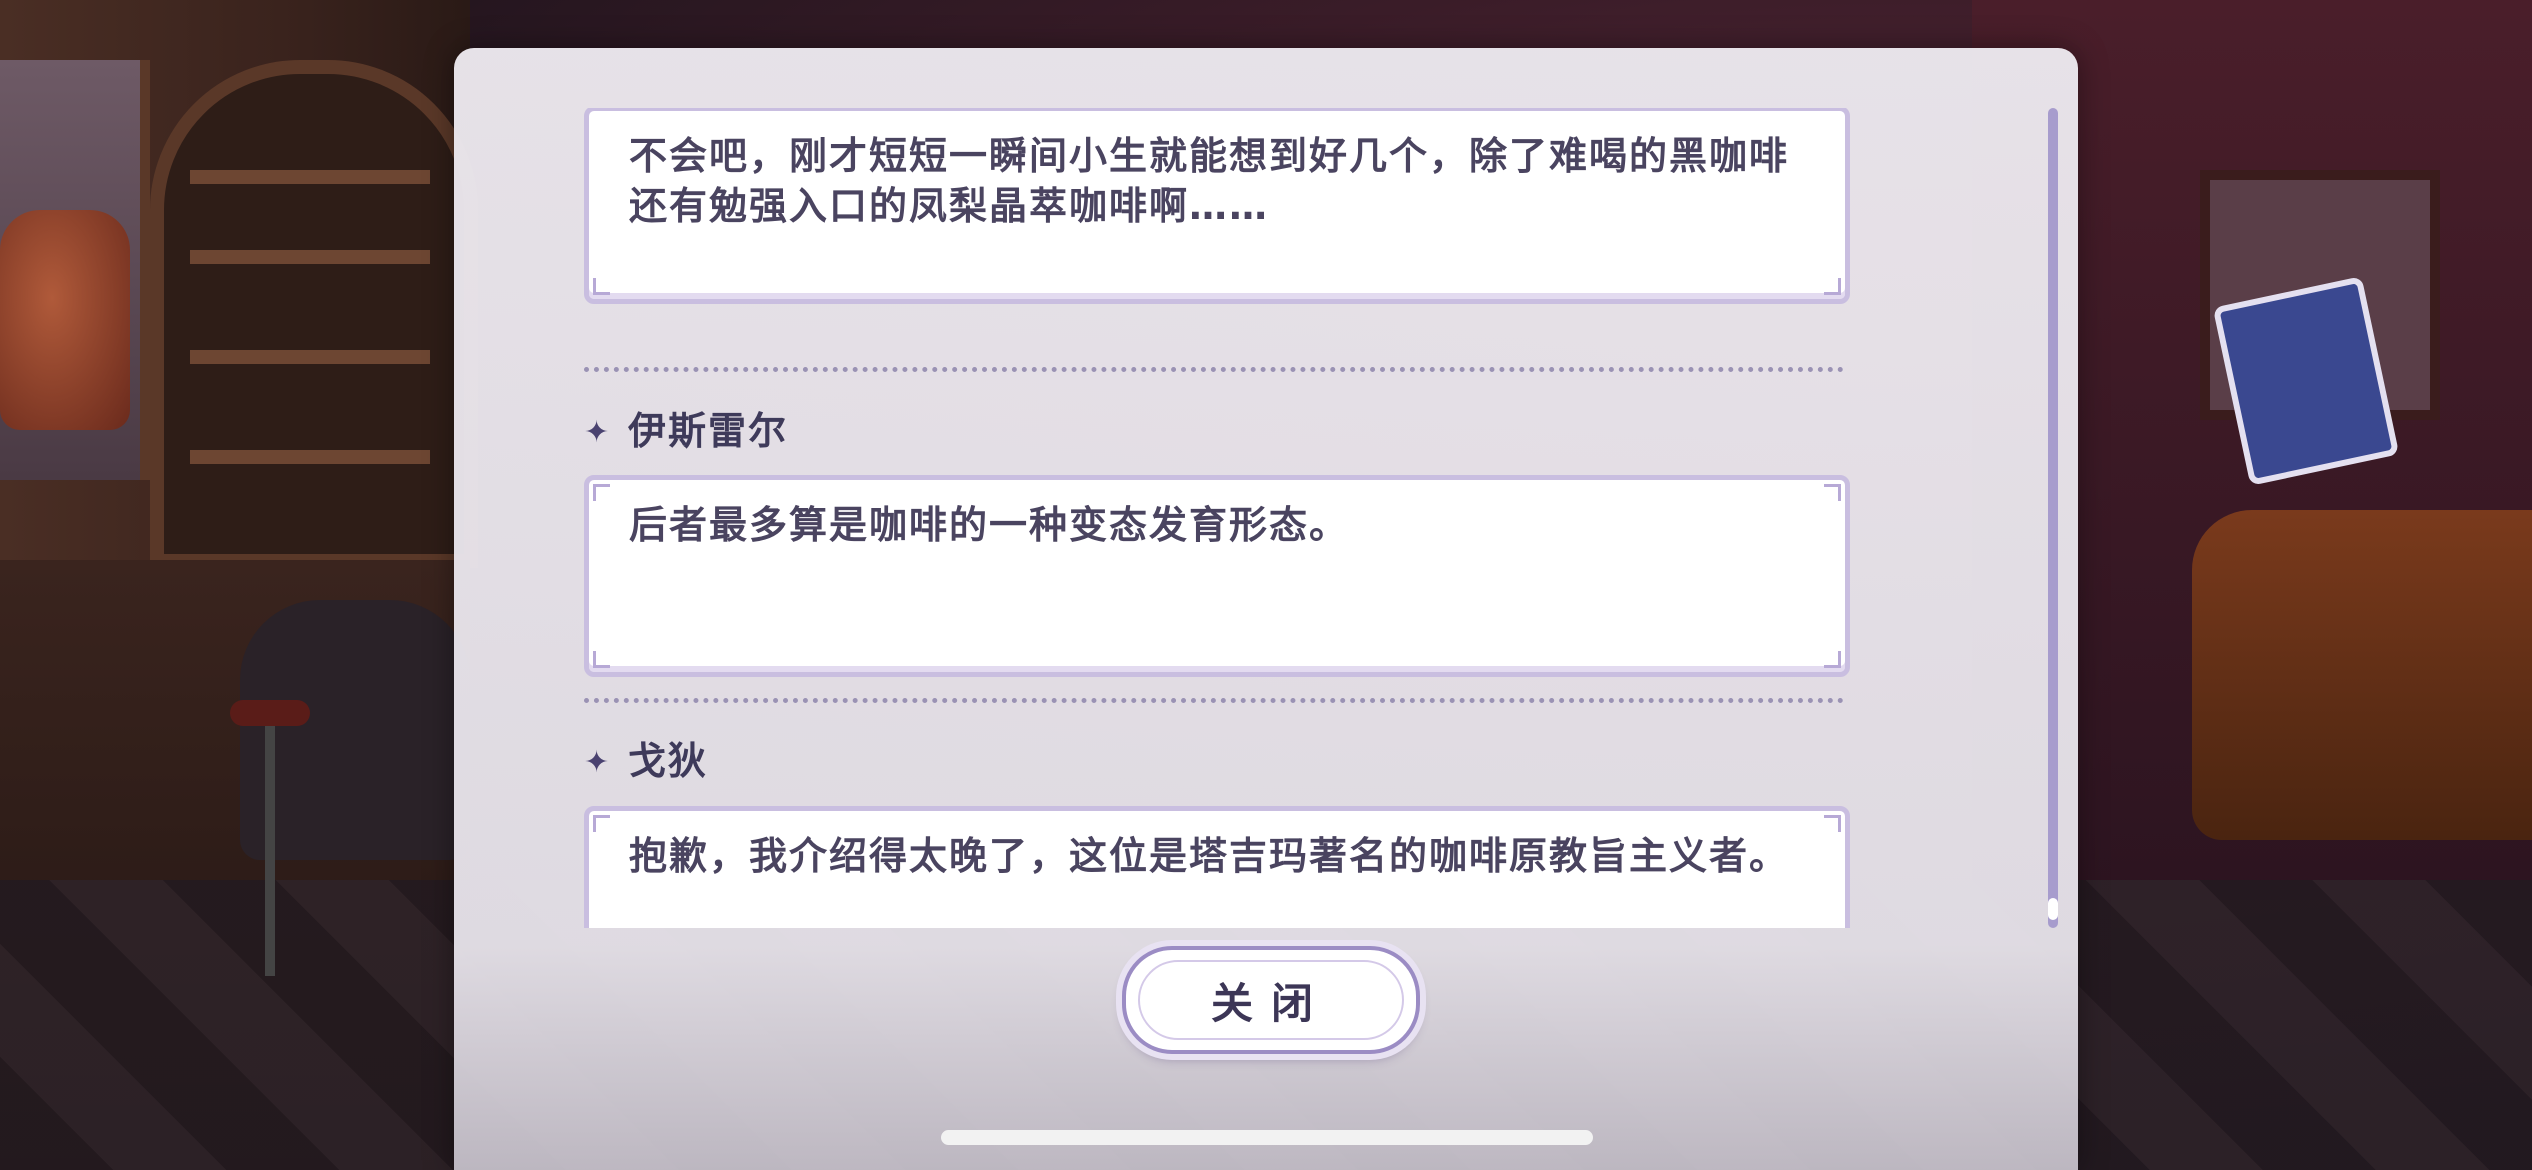 The image size is (2532, 1170). What do you see at coordinates (270, 850) in the screenshot?
I see `bar-stool` at bounding box center [270, 850].